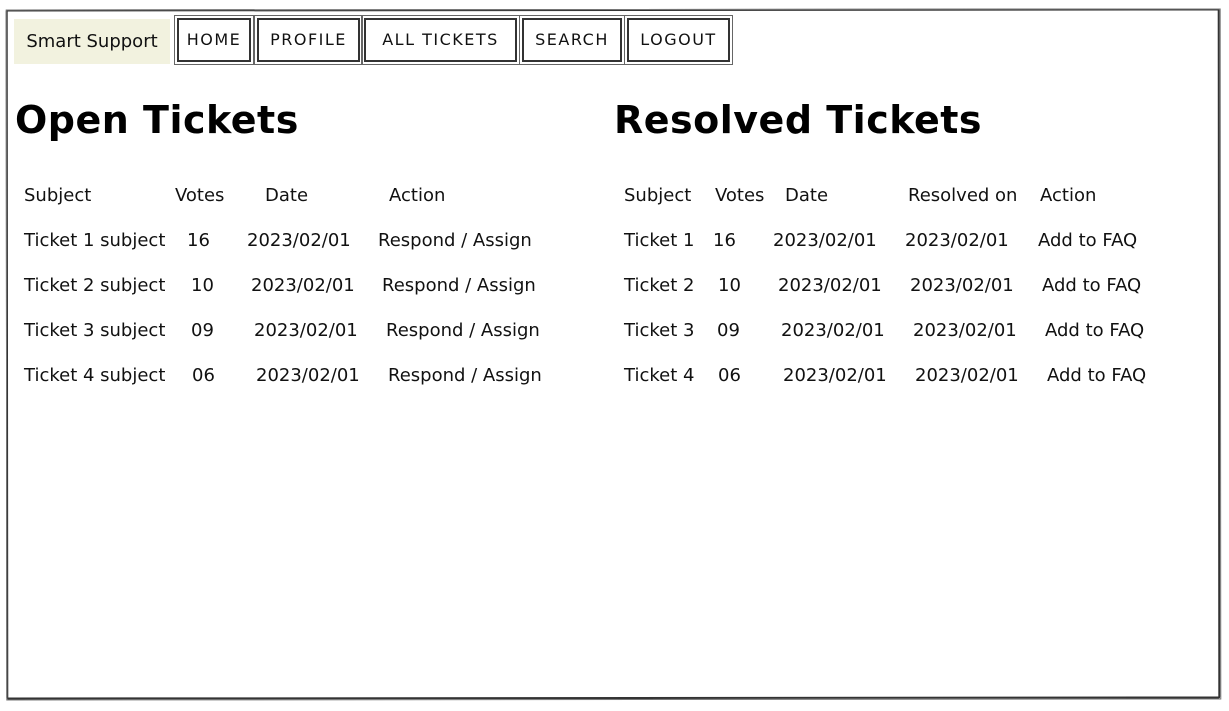 The width and height of the screenshot is (1229, 711). What do you see at coordinates (95, 330) in the screenshot?
I see `open-row-subject: Ticket 3 subject` at bounding box center [95, 330].